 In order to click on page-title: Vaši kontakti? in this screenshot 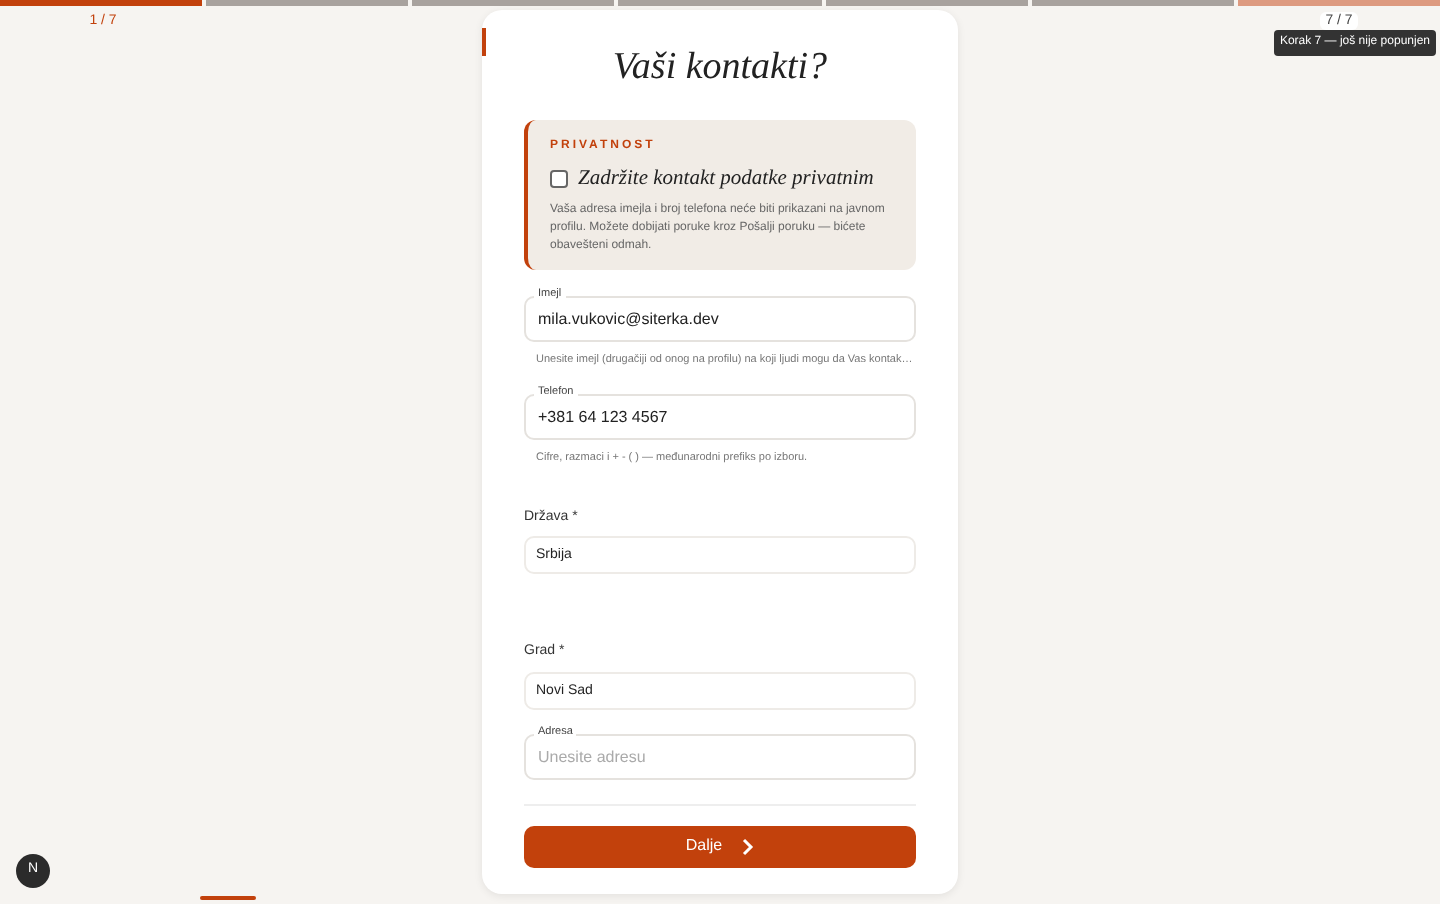, I will do `click(720, 68)`.